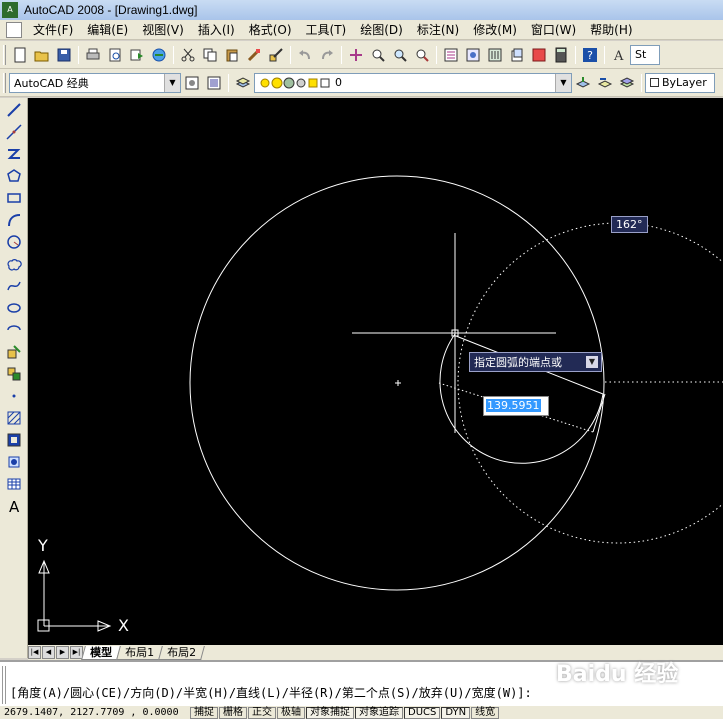 The height and width of the screenshot is (719, 723). Describe the element at coordinates (14, 417) in the screenshot. I see `hatch-icon` at that location.